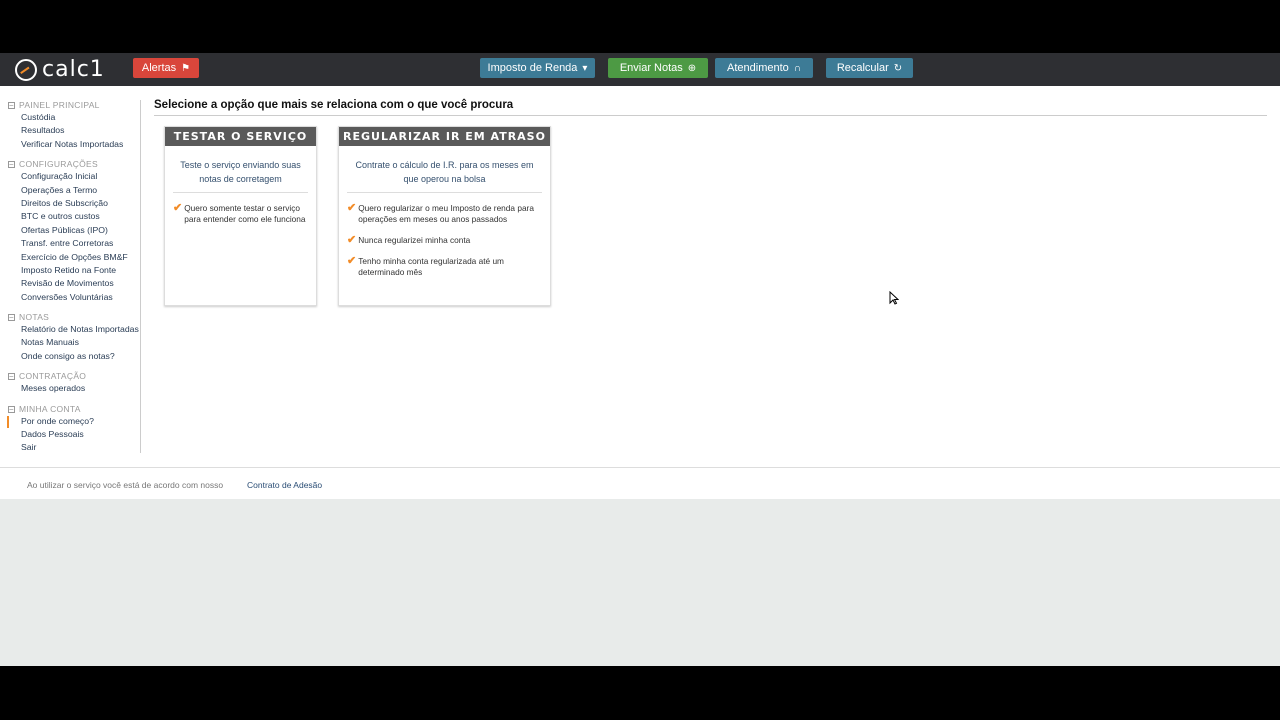 This screenshot has height=720, width=1280. What do you see at coordinates (80, 117) in the screenshot?
I see `sidebar-item-custodia: Custódia` at bounding box center [80, 117].